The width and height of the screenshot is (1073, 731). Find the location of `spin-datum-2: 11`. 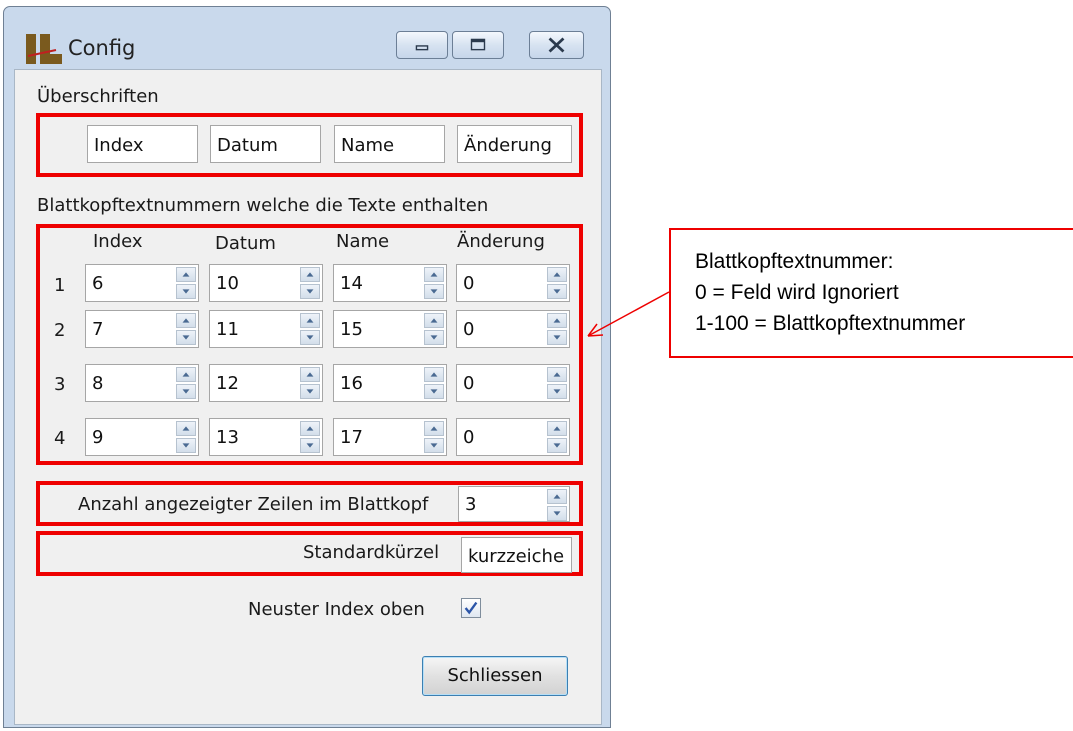

spin-datum-2: 11 is located at coordinates (266, 329).